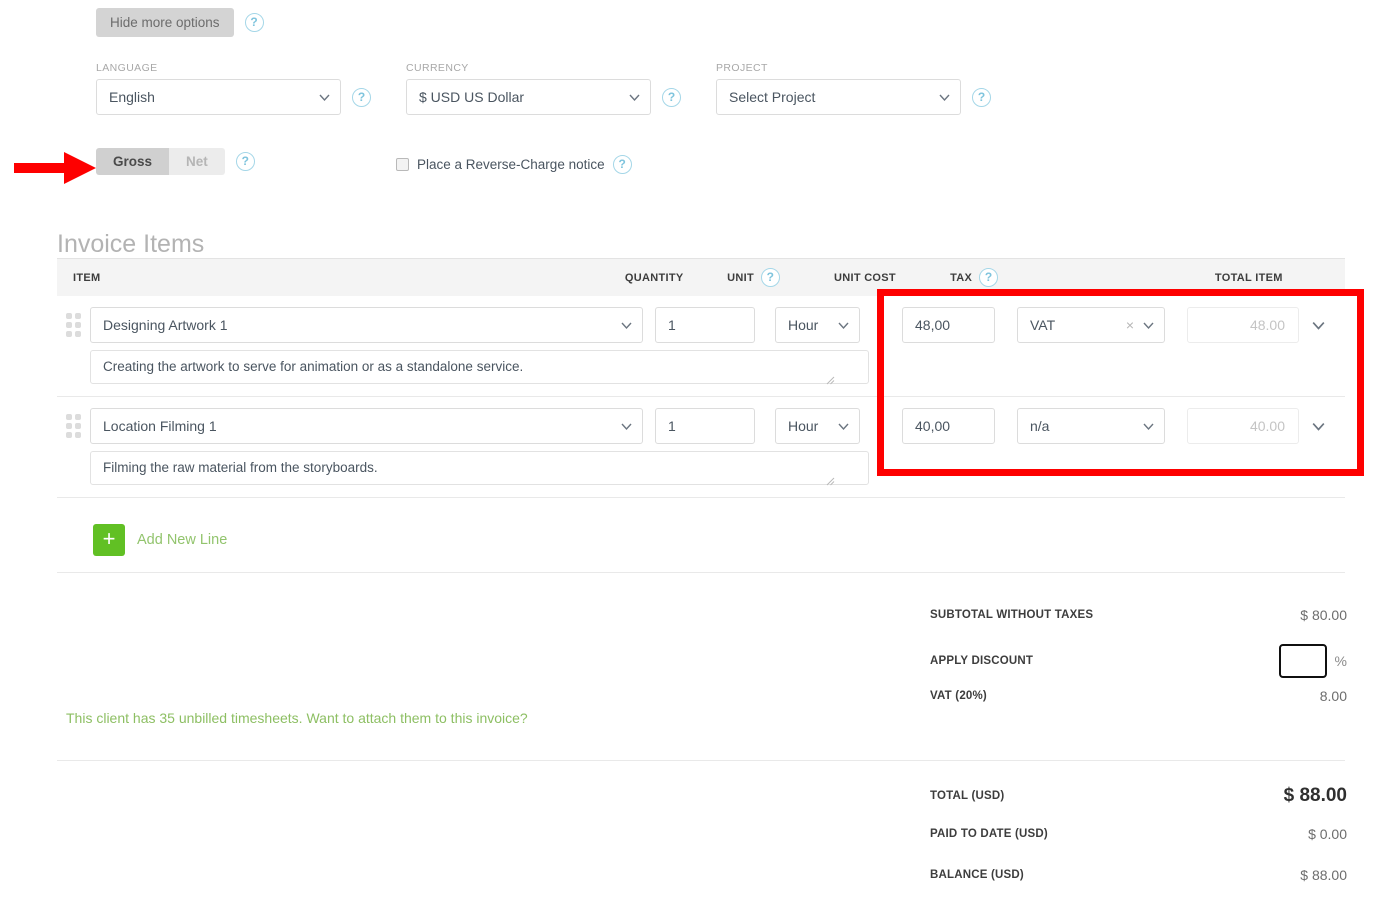 The image size is (1391, 904). I want to click on project-field-group: PROJECT Select Project ?, so click(853, 88).